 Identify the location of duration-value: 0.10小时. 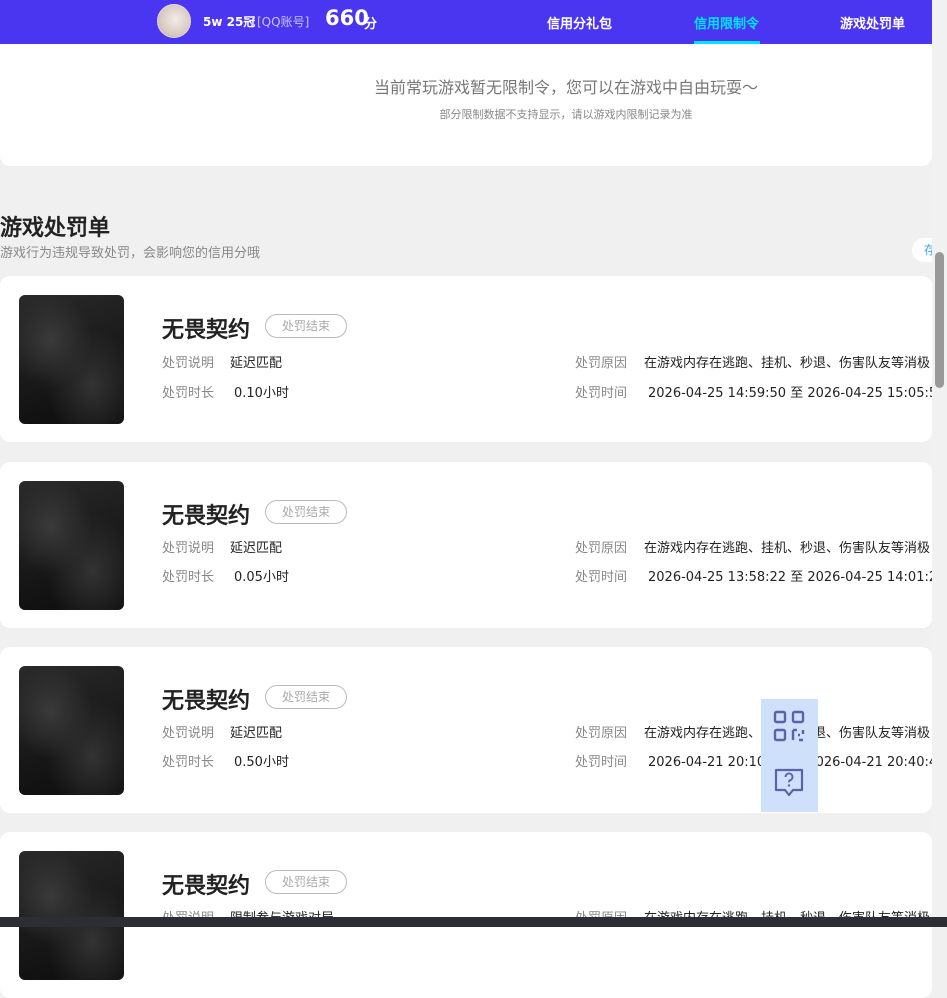
(261, 393).